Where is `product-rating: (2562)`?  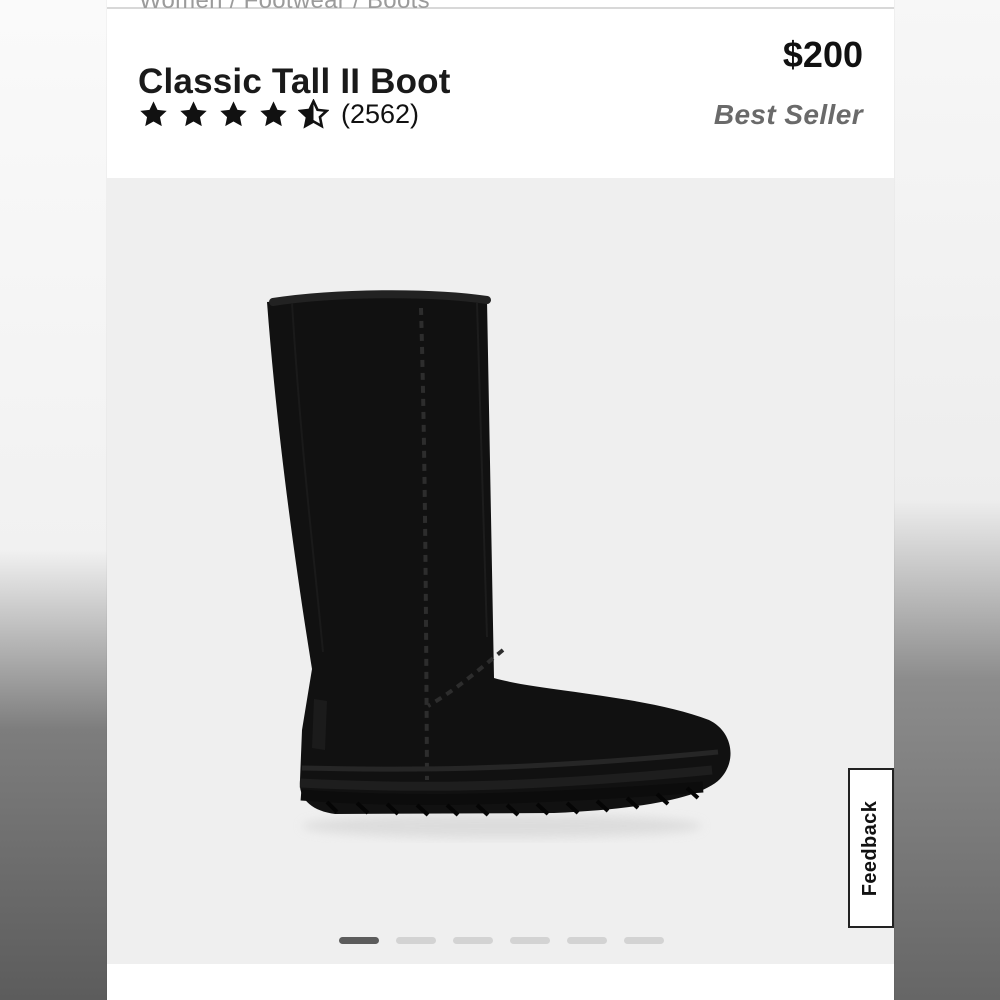 product-rating: (2562) is located at coordinates (278, 114).